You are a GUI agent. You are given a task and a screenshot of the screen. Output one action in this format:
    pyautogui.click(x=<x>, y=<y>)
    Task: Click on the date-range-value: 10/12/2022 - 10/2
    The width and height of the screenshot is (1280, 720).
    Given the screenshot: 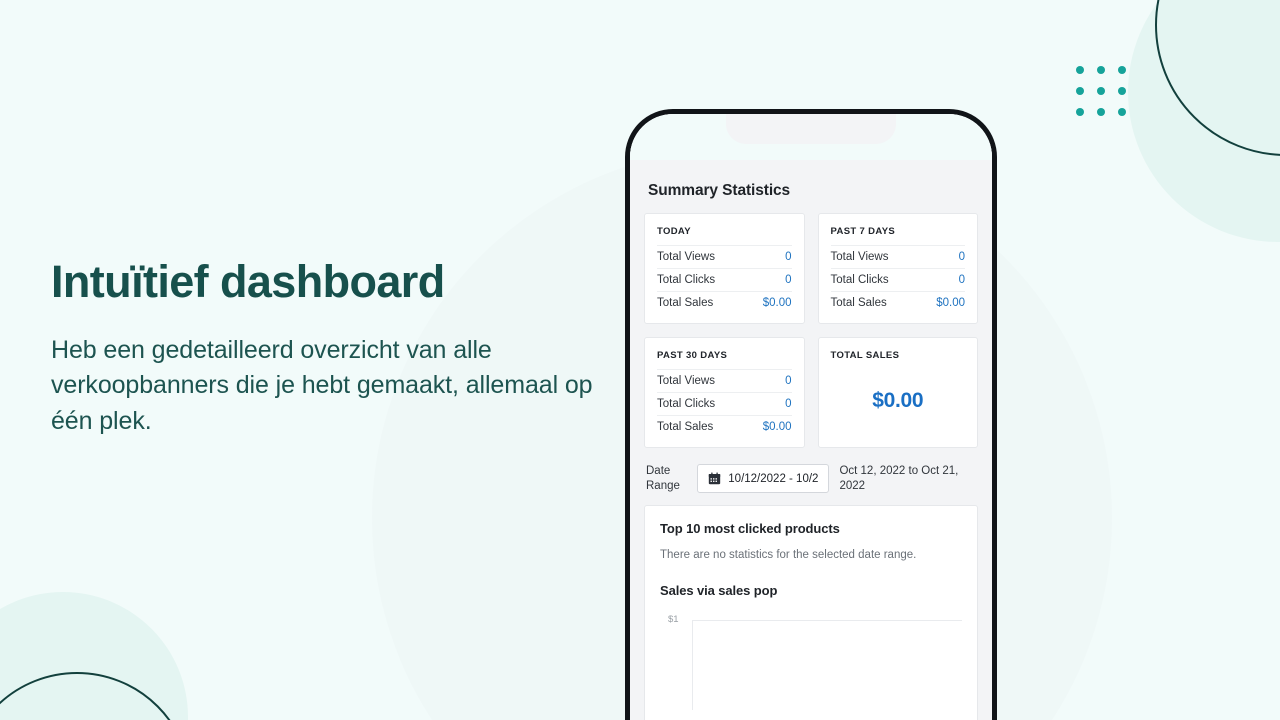 What is the action you would take?
    pyautogui.click(x=773, y=478)
    